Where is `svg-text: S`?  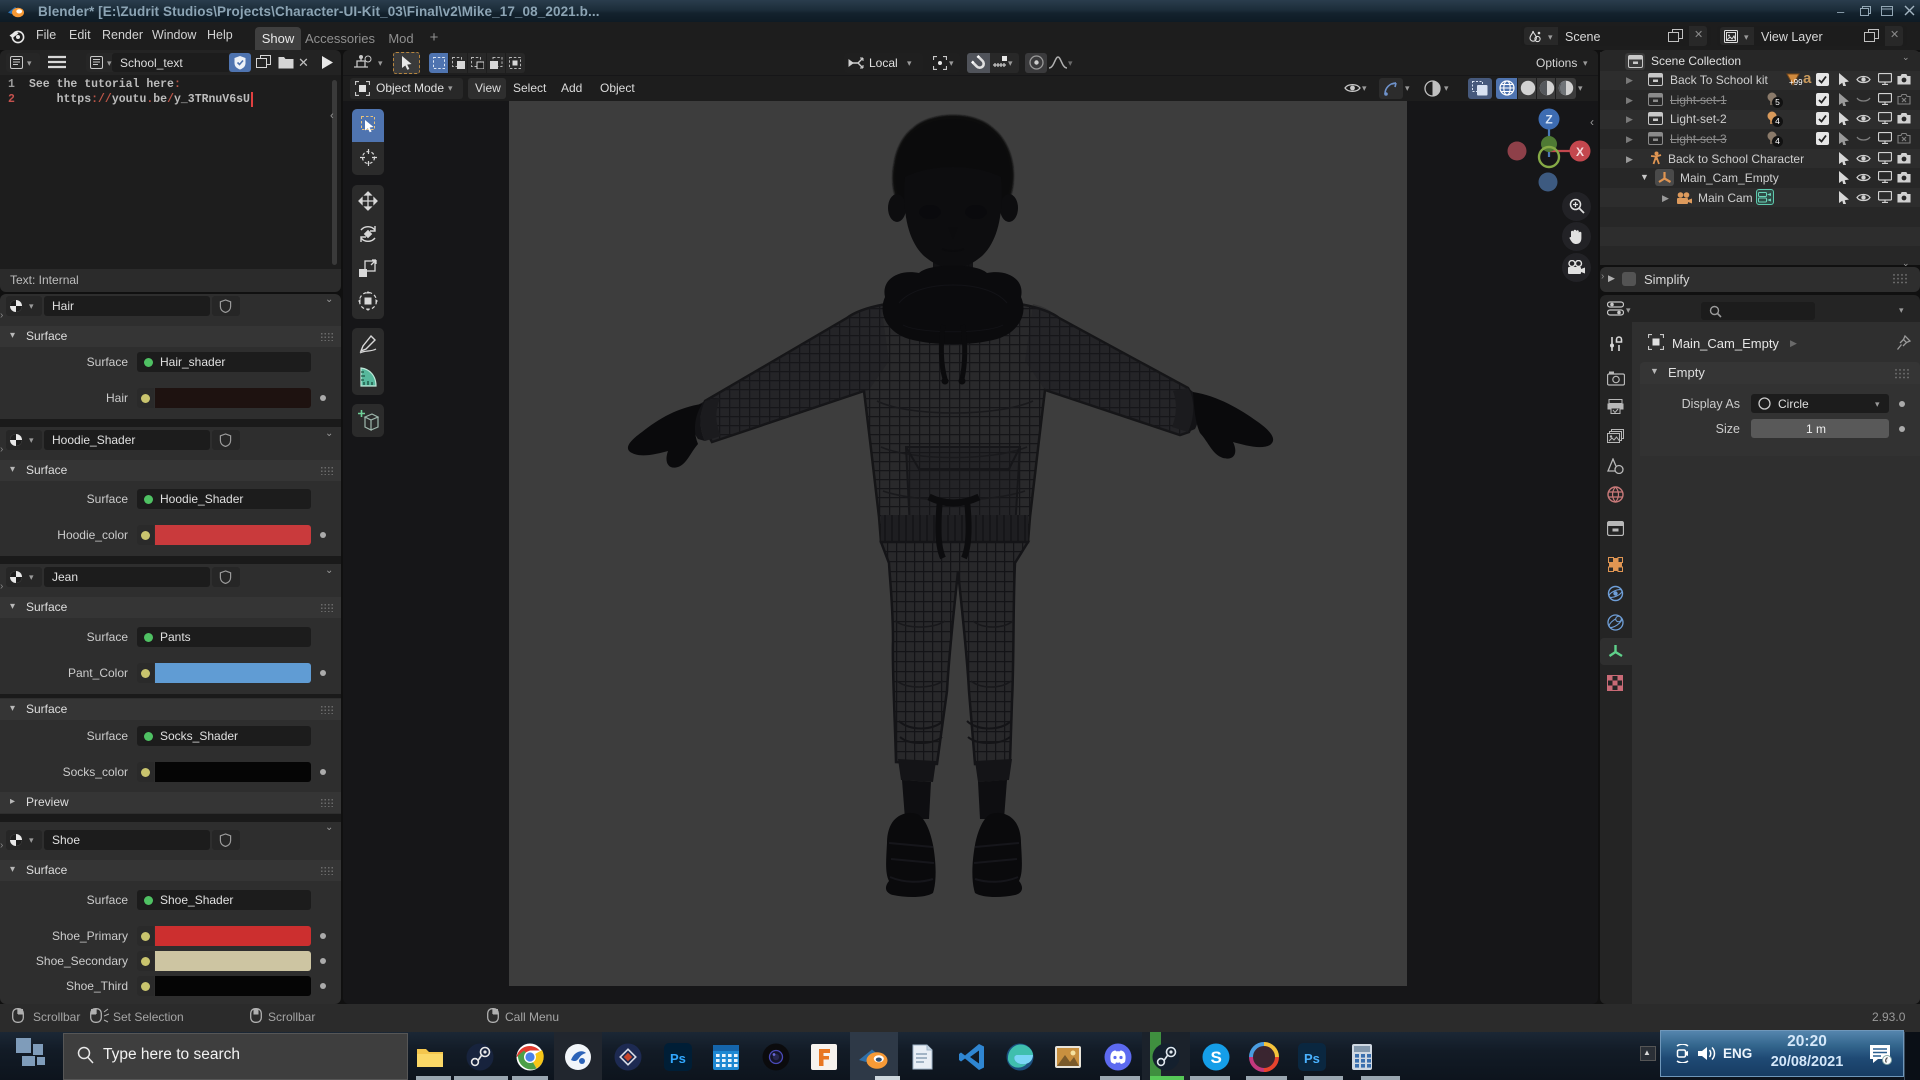
svg-text: S is located at coordinates (1216, 1057).